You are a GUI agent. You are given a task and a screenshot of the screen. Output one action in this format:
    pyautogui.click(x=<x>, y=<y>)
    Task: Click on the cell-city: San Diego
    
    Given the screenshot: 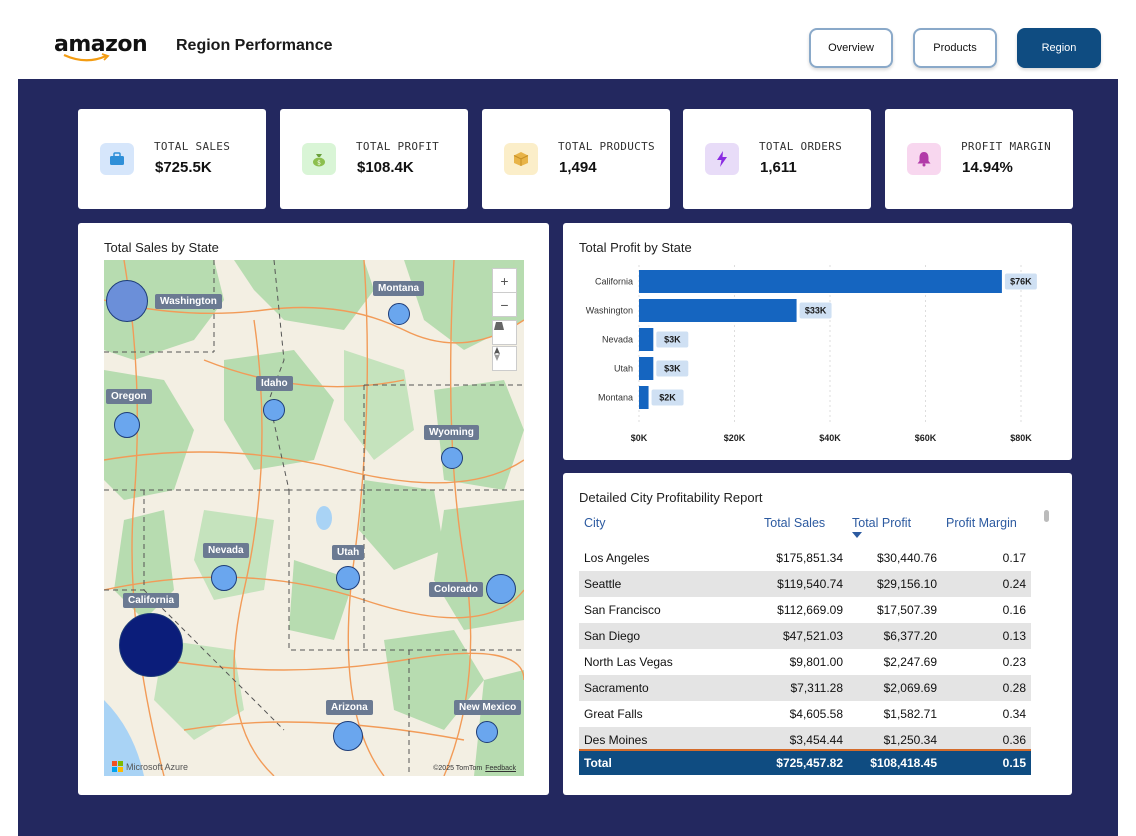 What is the action you would take?
    pyautogui.click(x=612, y=636)
    